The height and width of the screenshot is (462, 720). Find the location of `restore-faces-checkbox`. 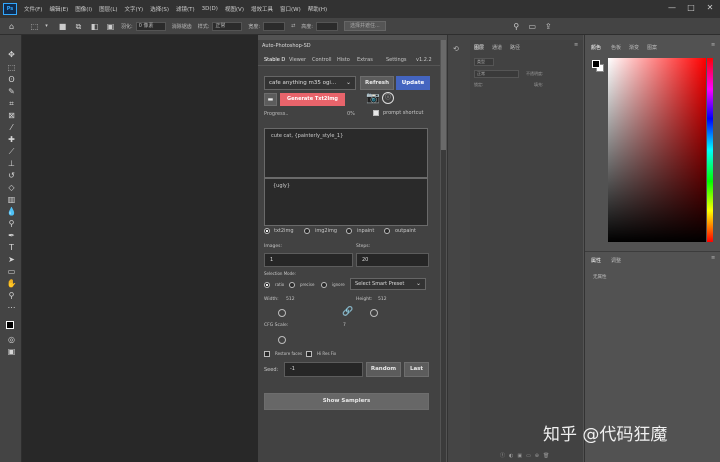

restore-faces-checkbox is located at coordinates (267, 354).